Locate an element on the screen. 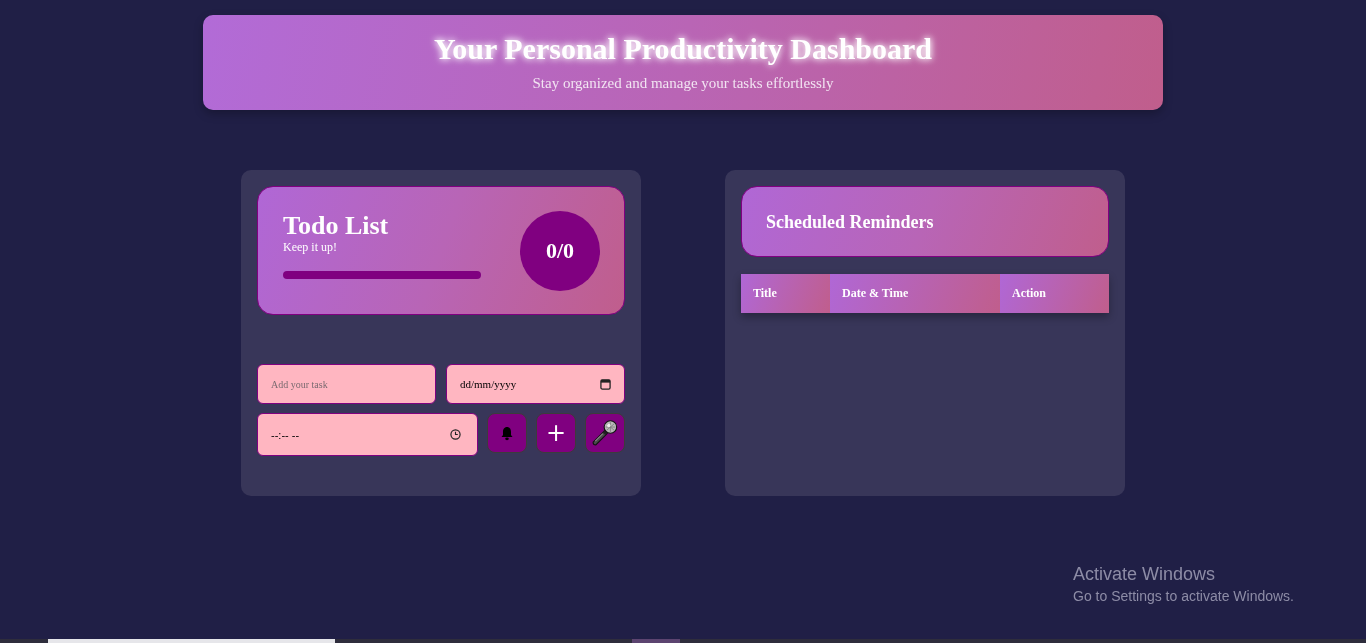 Image resolution: width=1366 pixels, height=643 pixels. add-button: + is located at coordinates (556, 433).